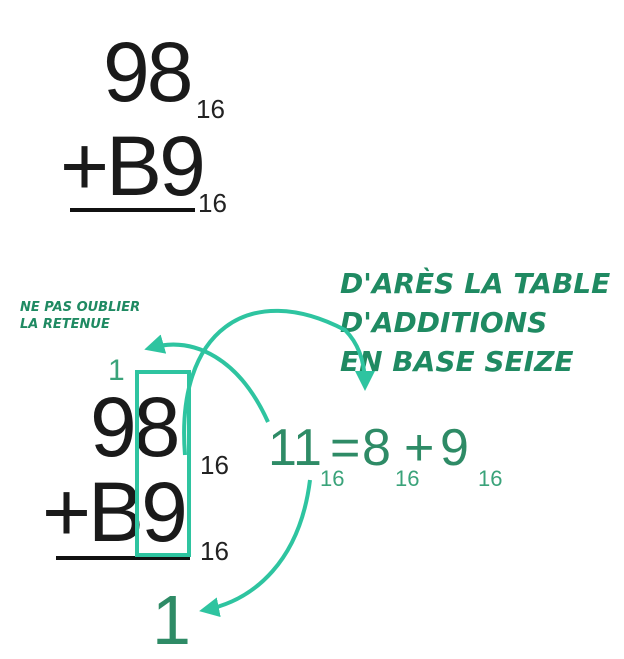  I want to click on units-column-highlight, so click(163, 463).